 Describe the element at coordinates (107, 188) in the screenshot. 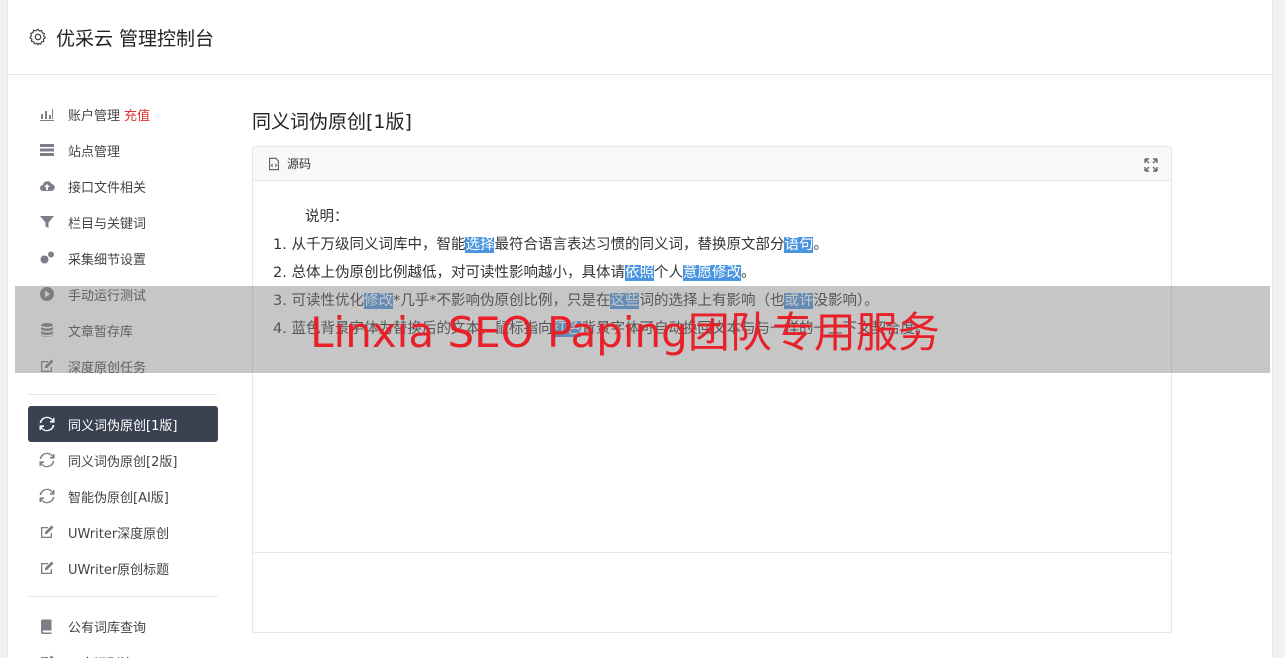

I see `sidebar-item-label: 接口文件相关` at that location.